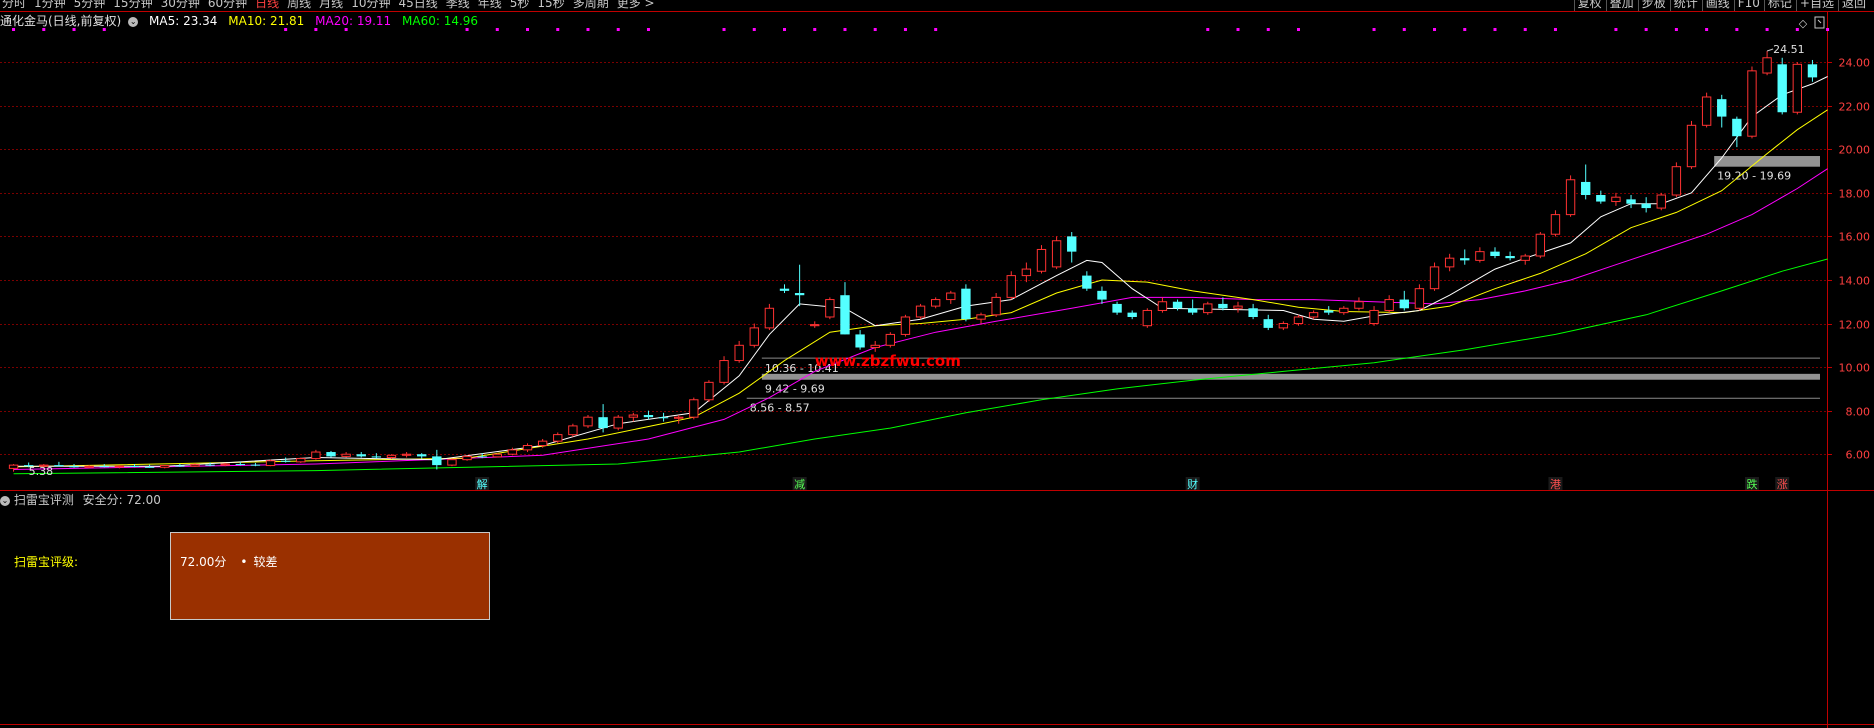 This screenshot has width=1874, height=728. Describe the element at coordinates (1622, 5) in the screenshot. I see `toolbar-button-1: 叠加` at that location.